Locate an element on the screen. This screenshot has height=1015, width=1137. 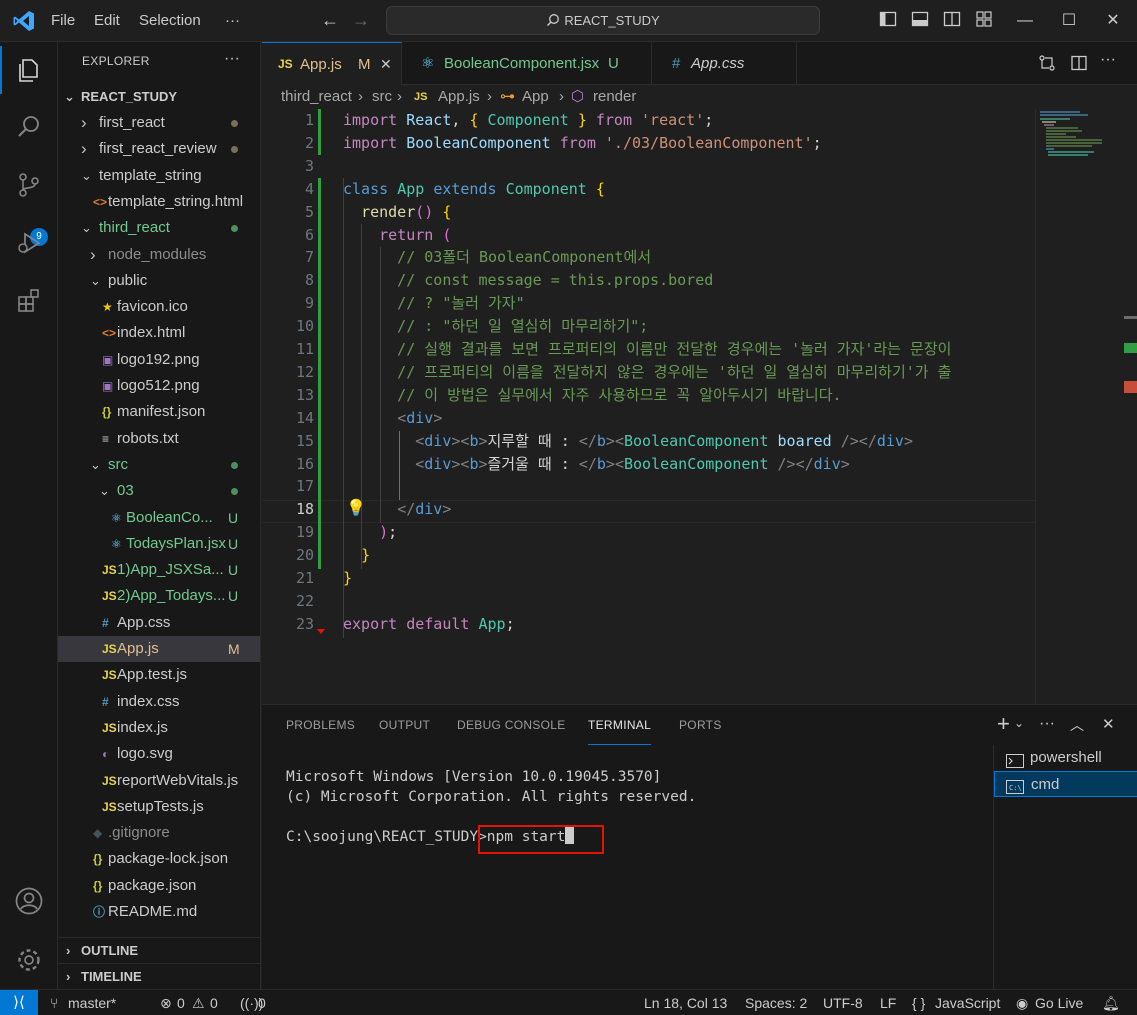
breadcrumb-folder: src is located at coordinates (382, 97).